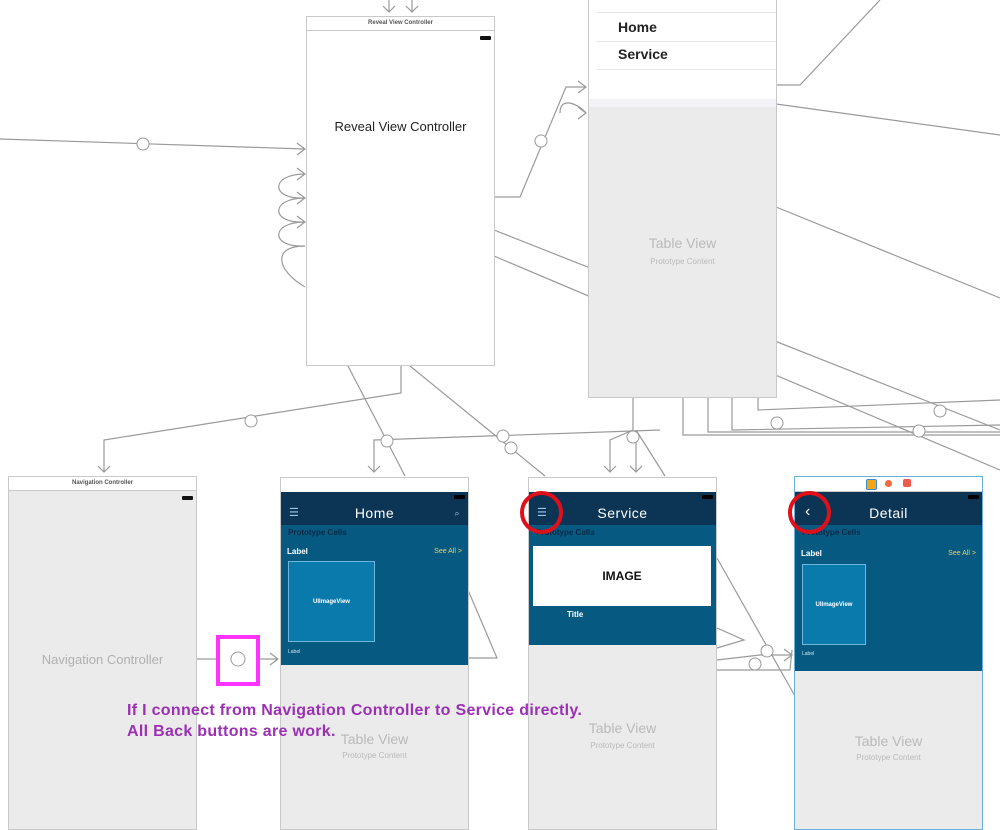  What do you see at coordinates (231, 731) in the screenshot?
I see `annotation-line-2: All Back buttons are work.` at bounding box center [231, 731].